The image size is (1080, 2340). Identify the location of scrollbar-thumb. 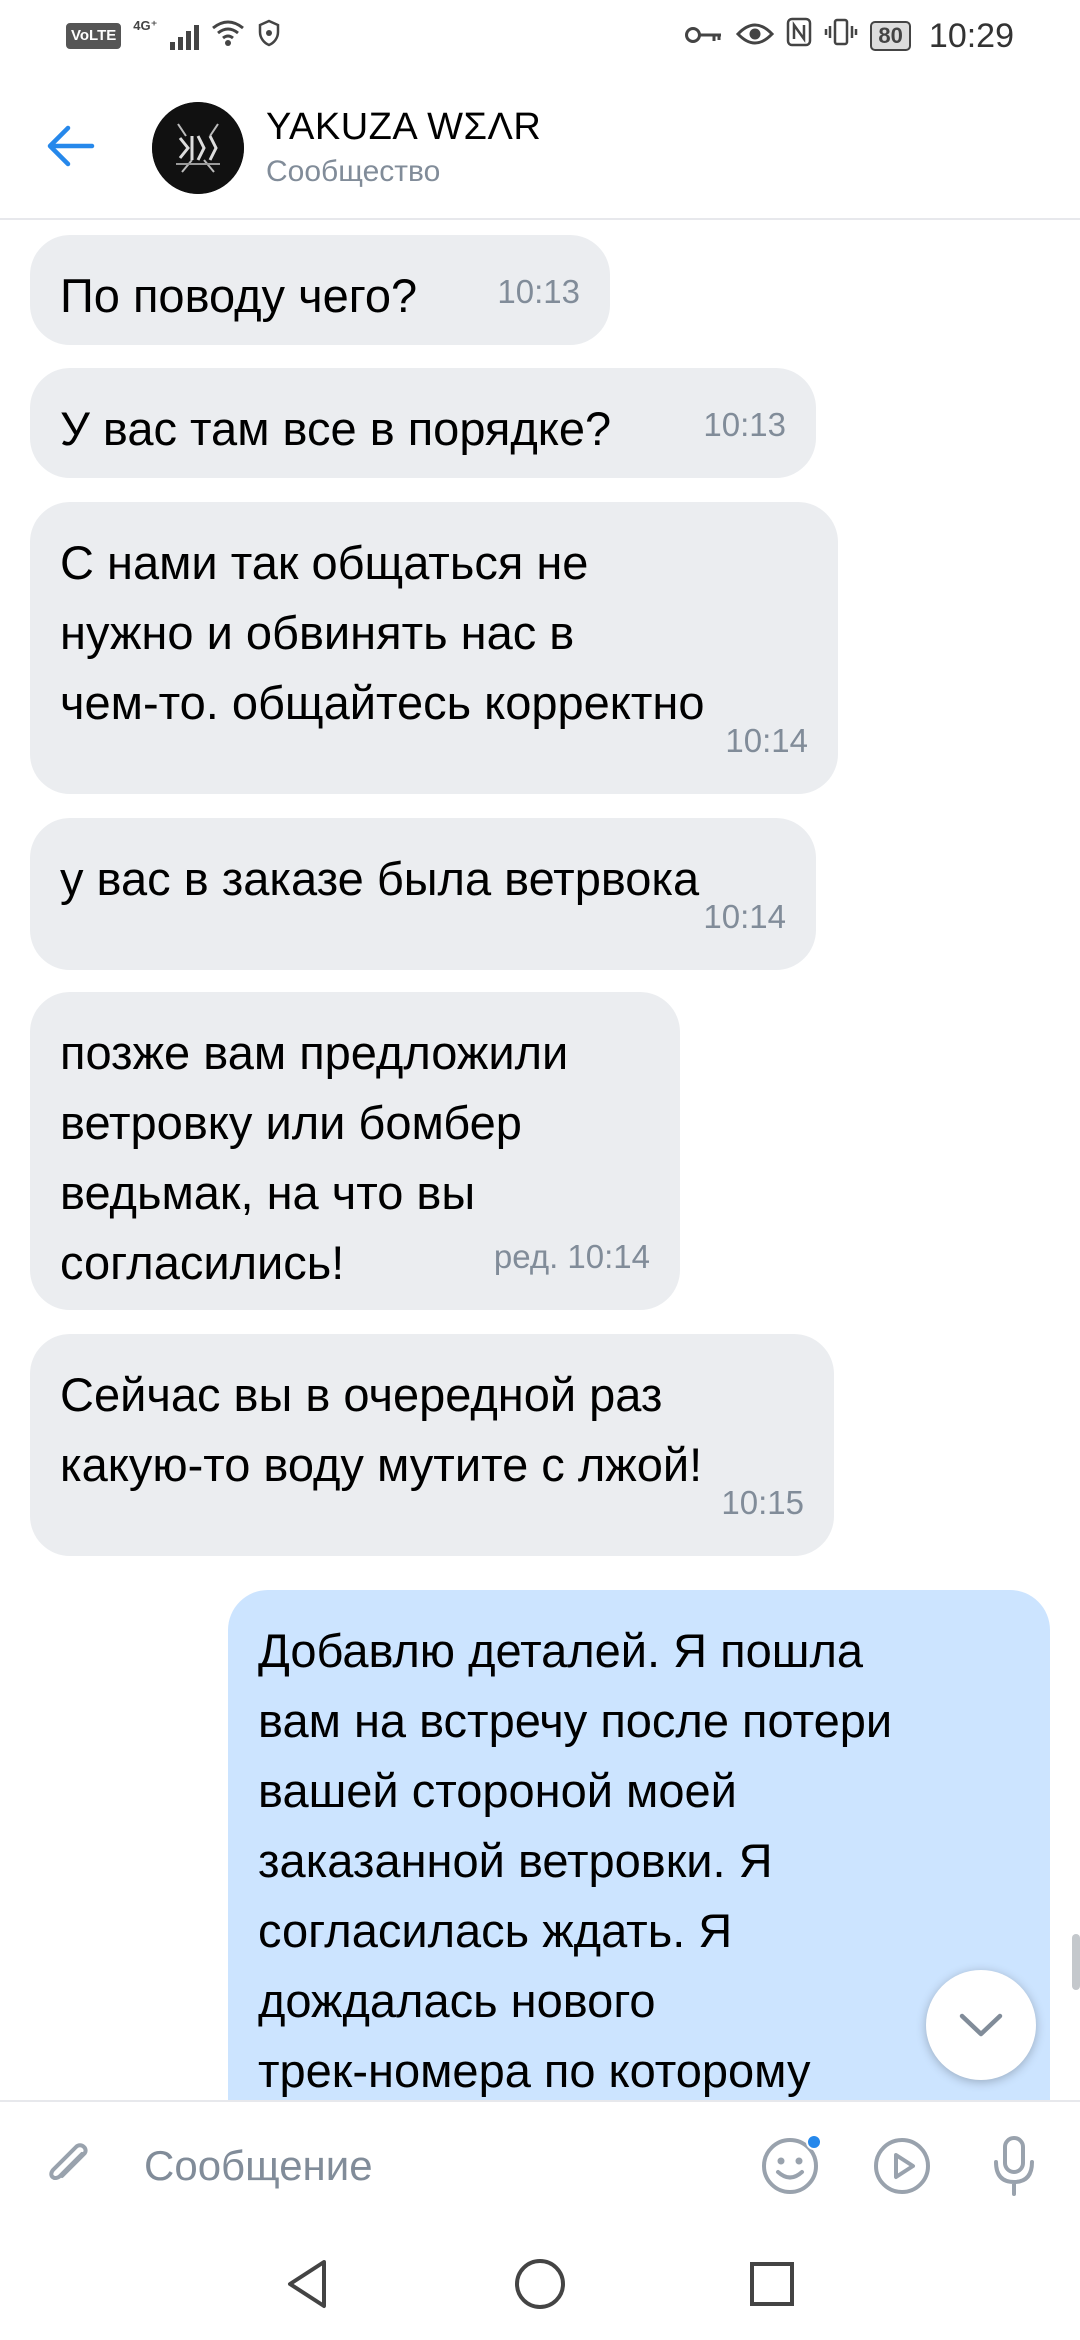
(1076, 1962).